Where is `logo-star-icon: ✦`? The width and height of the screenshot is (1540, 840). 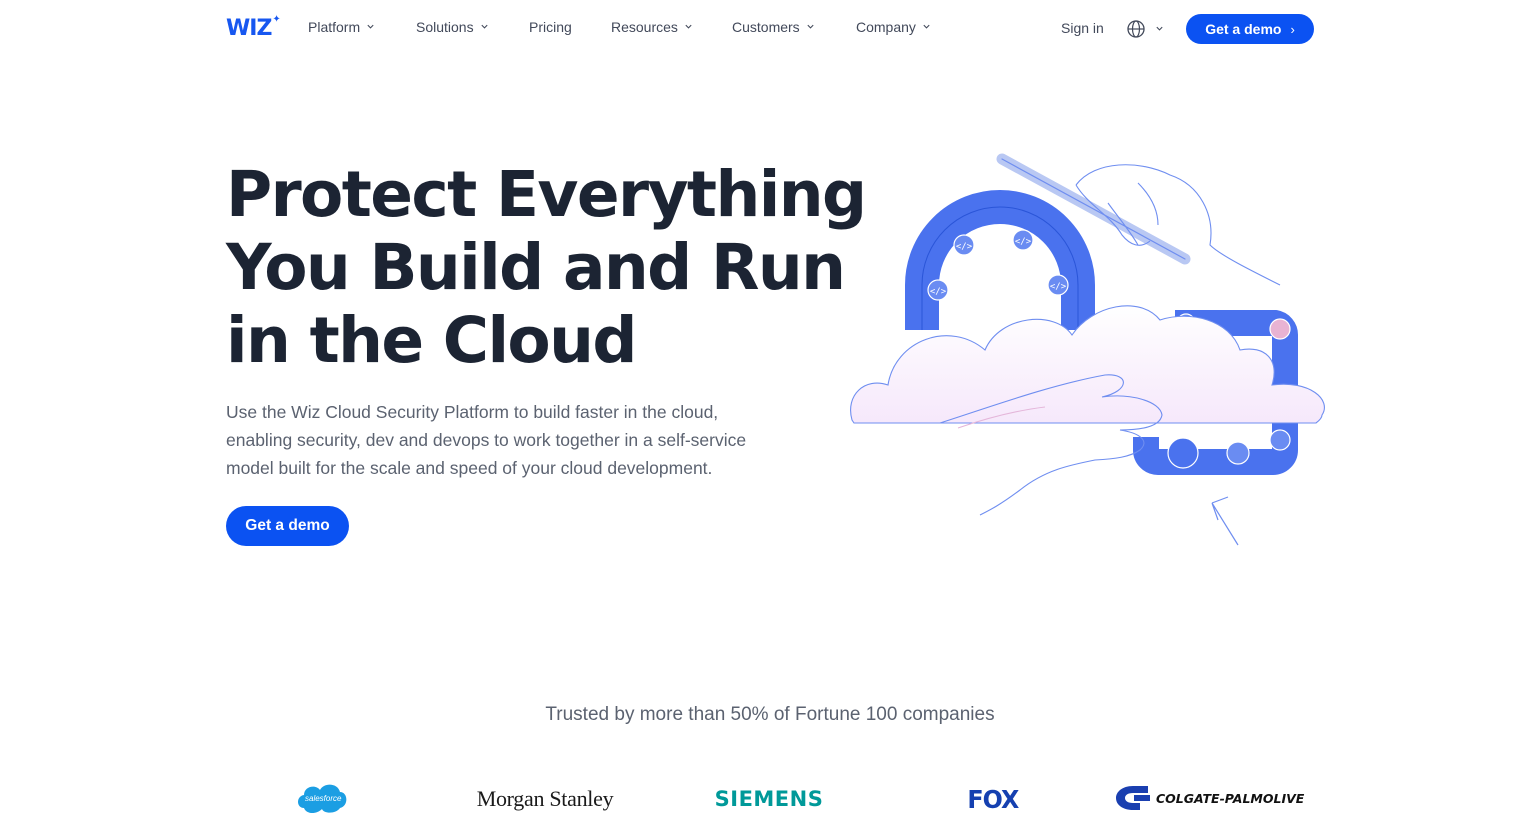 logo-star-icon: ✦ is located at coordinates (276, 19).